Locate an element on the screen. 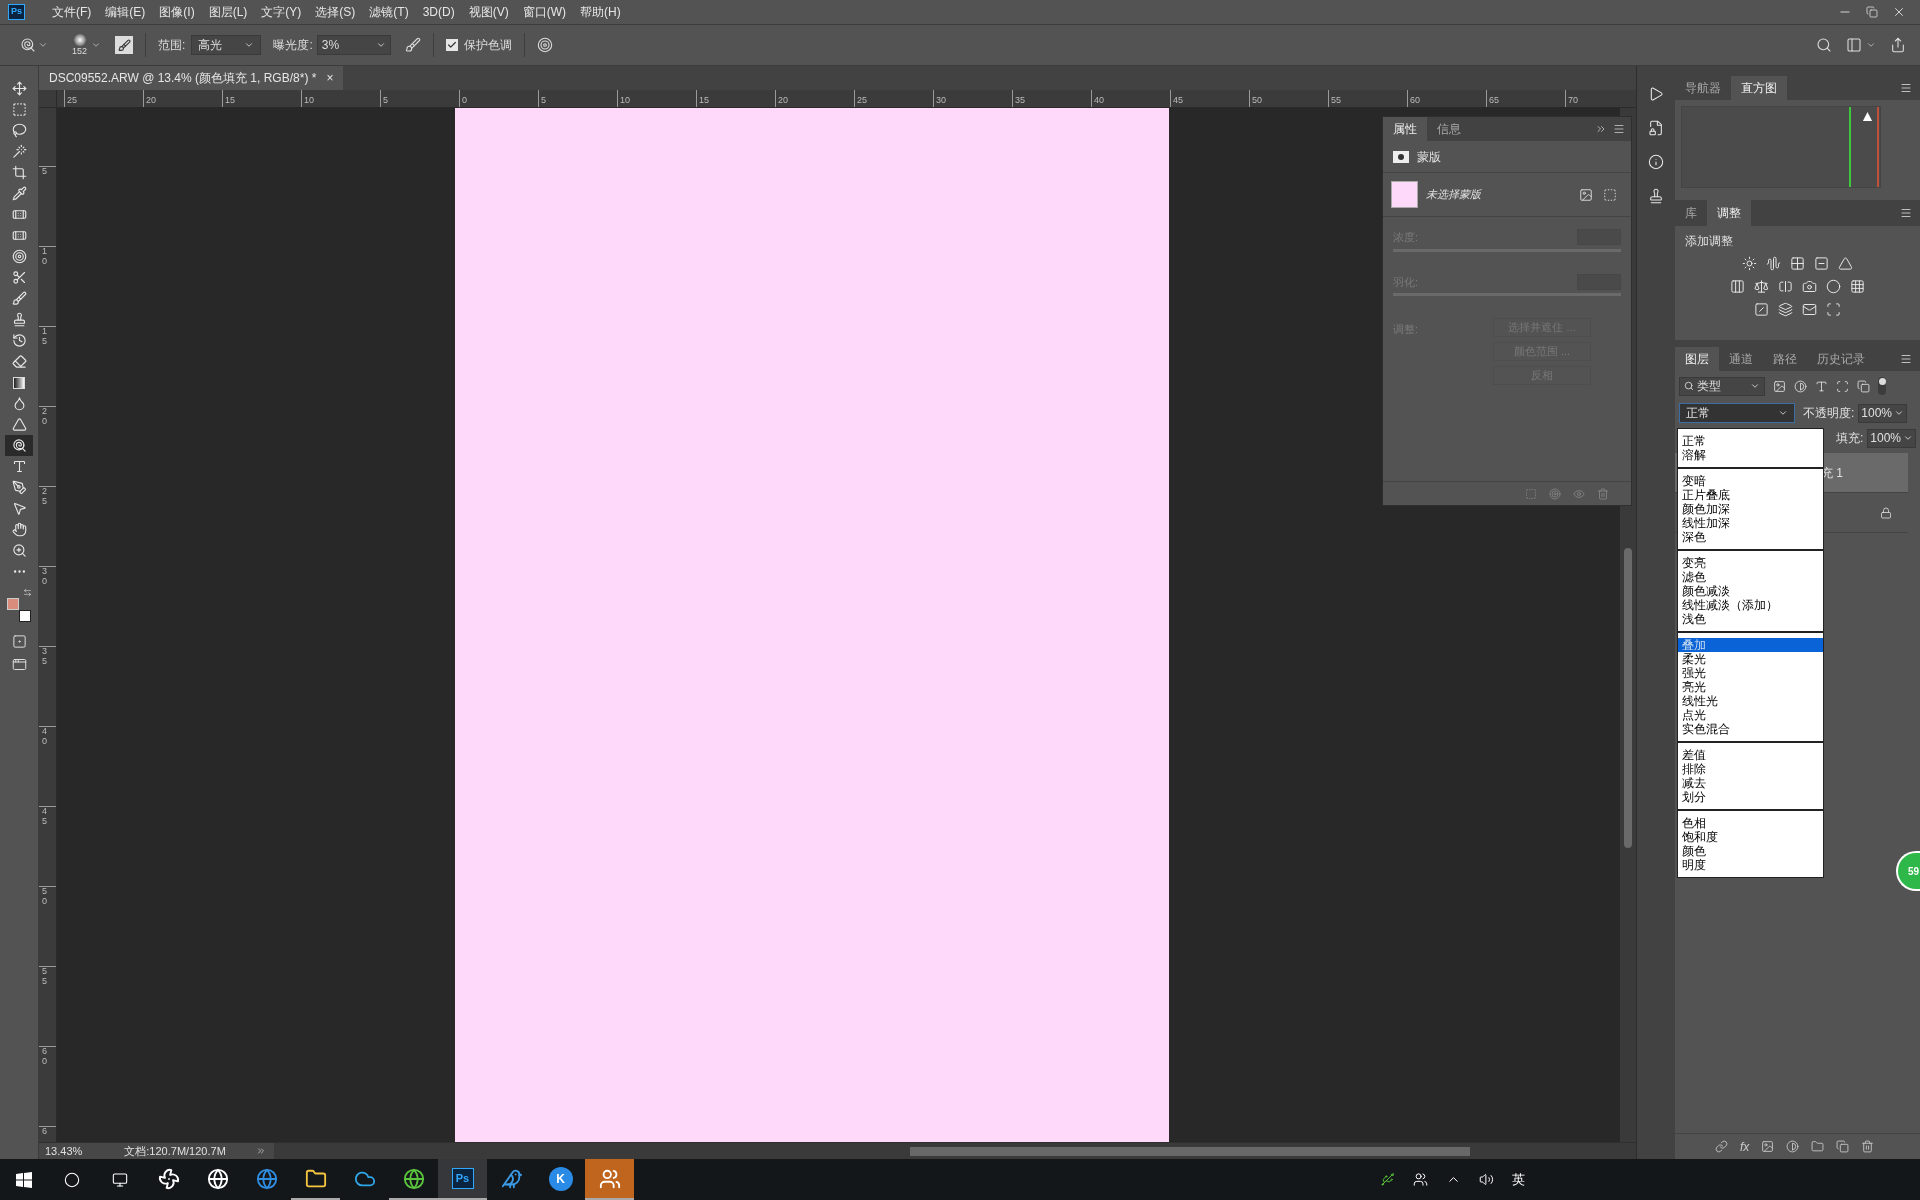 This screenshot has height=1200, width=1920. add-mask-icon is located at coordinates (1768, 1146).